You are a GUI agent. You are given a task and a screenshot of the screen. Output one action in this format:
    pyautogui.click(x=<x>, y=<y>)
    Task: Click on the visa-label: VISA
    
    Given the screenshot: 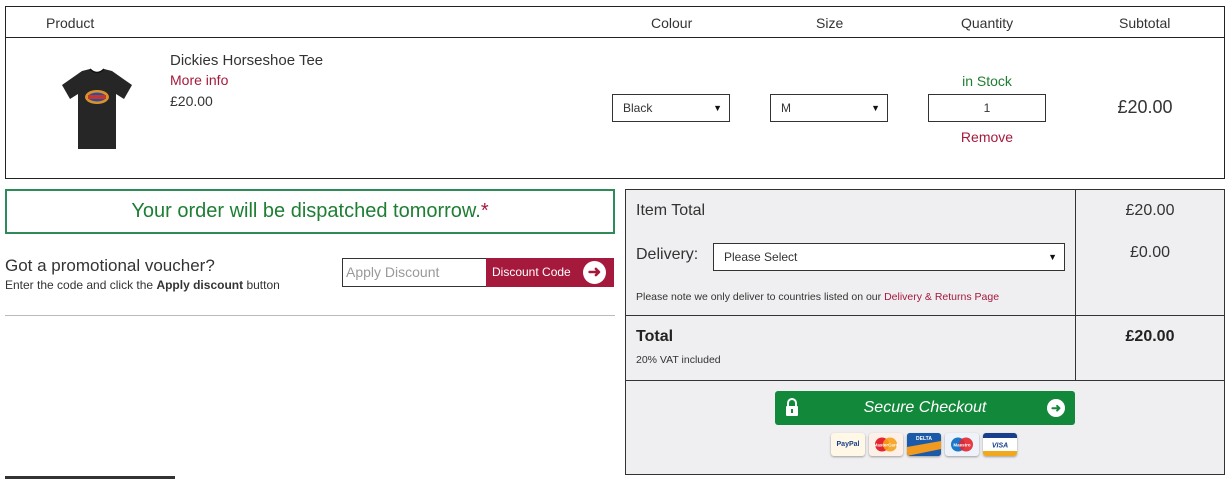 What is the action you would take?
    pyautogui.click(x=1000, y=446)
    